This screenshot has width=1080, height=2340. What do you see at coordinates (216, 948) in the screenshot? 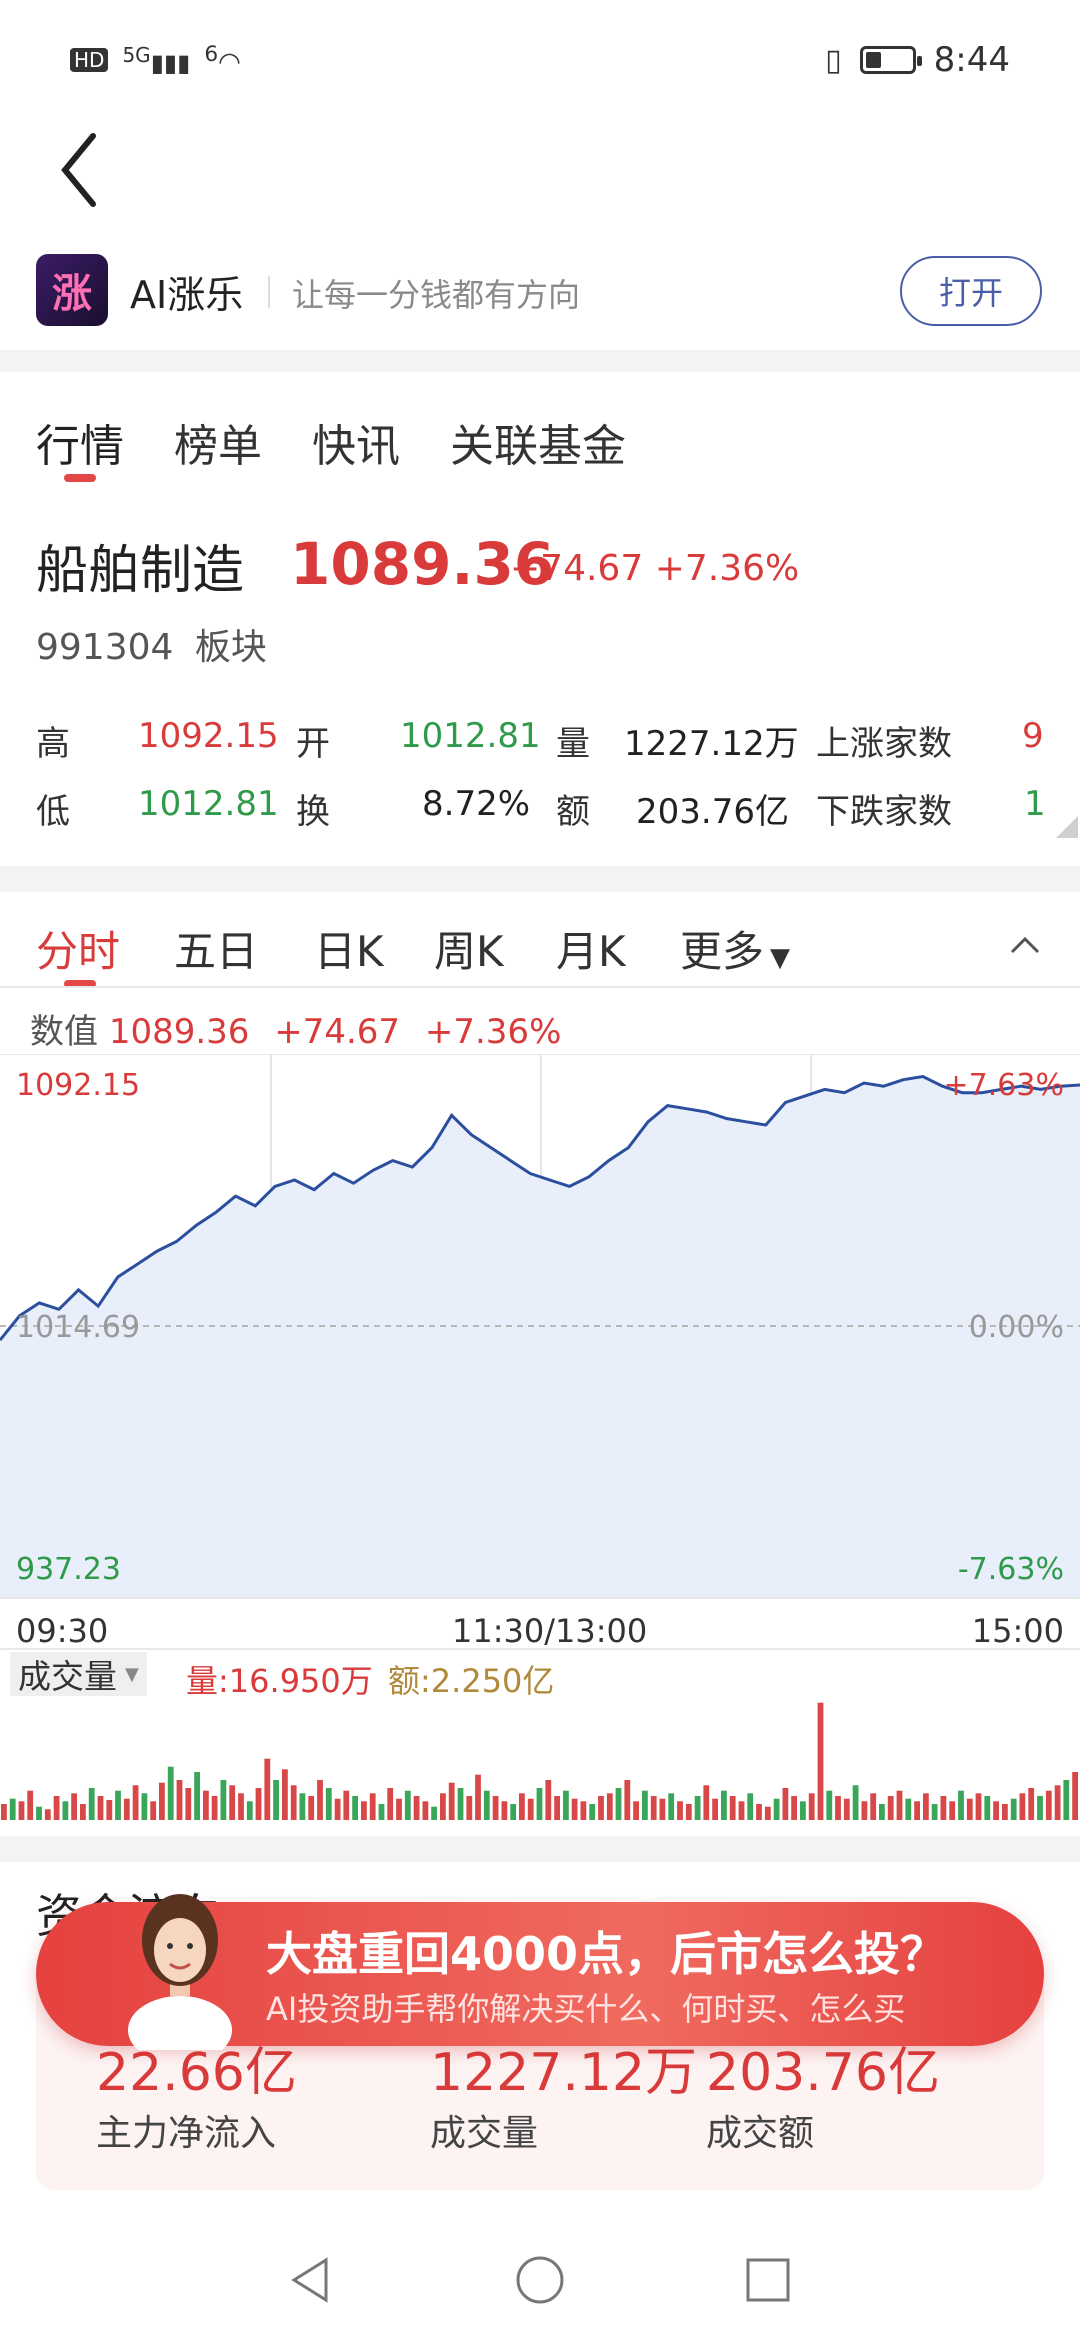
I see `tab-five-day: 五日` at bounding box center [216, 948].